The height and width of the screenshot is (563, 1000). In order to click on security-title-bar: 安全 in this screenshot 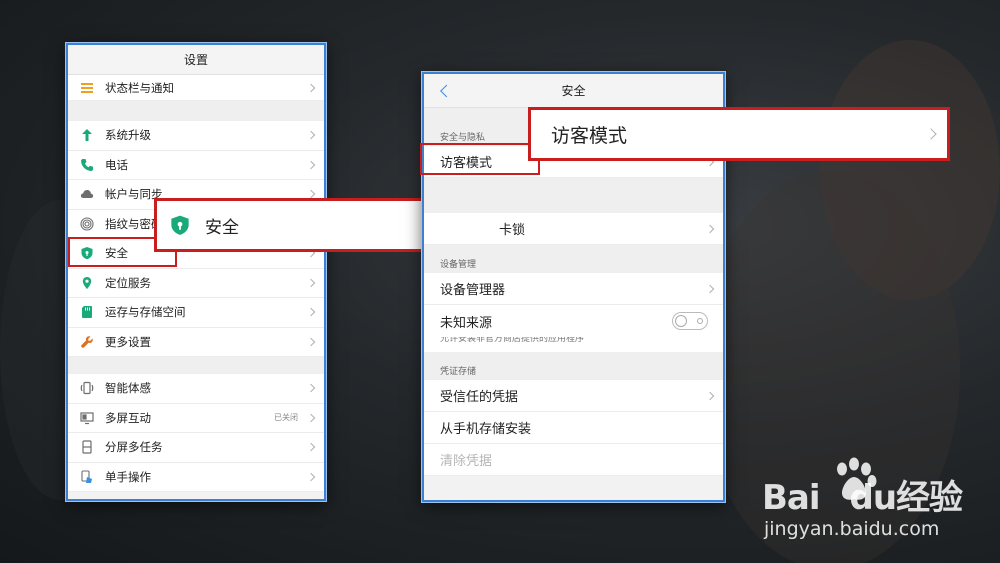, I will do `click(573, 91)`.